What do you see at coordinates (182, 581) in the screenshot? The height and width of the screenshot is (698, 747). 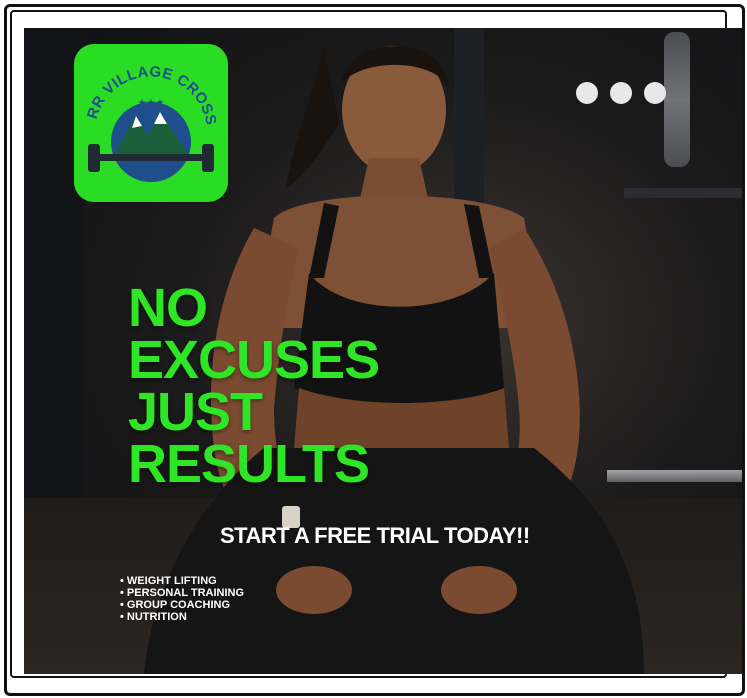 I see `service-item: WEIGHT LIFTING` at bounding box center [182, 581].